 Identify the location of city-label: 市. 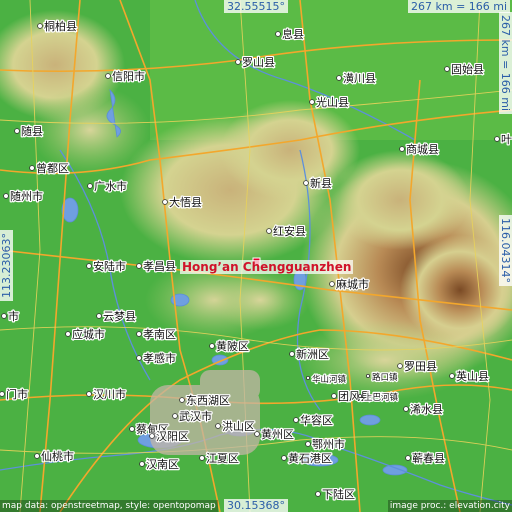
(13, 316).